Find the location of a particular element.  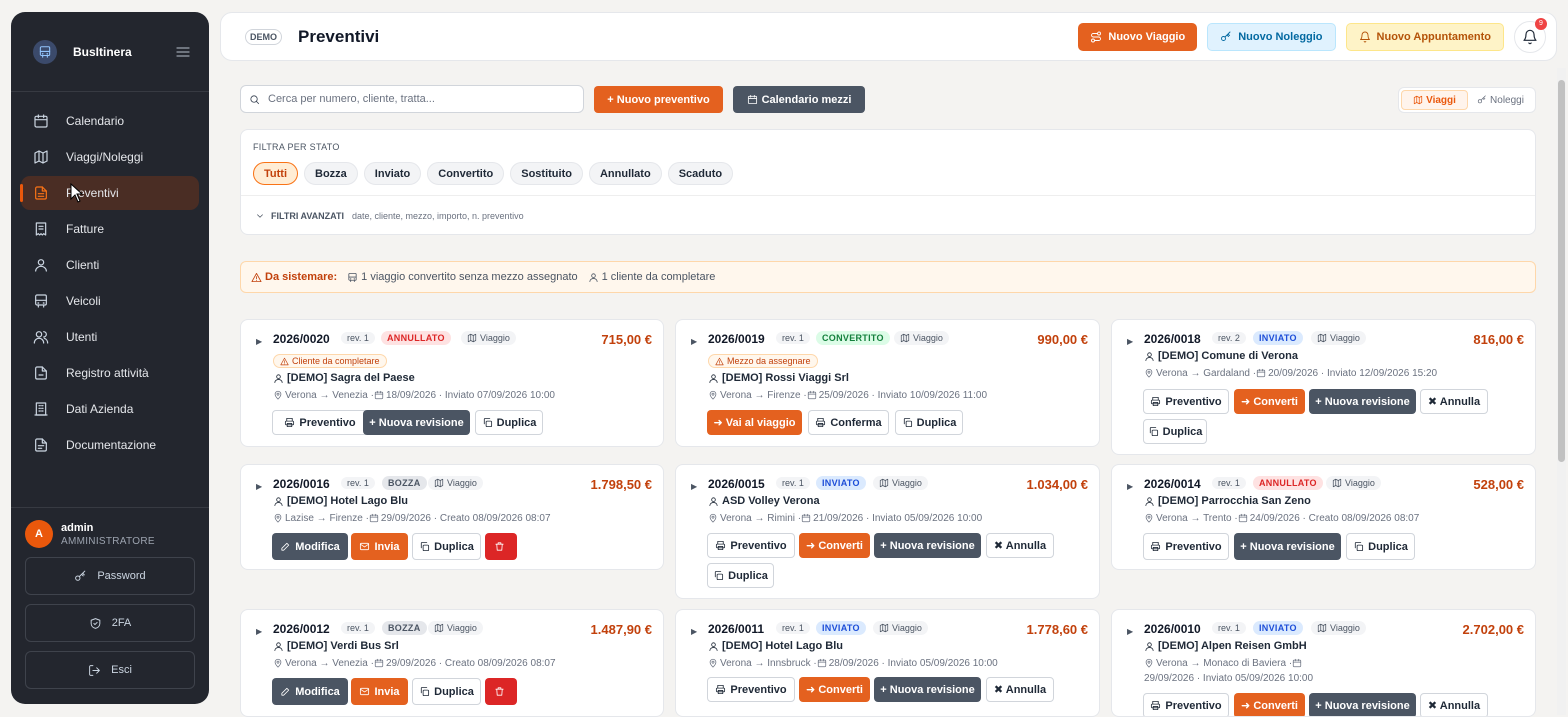

sidebar-item-calendario: Calendario is located at coordinates (110, 121).